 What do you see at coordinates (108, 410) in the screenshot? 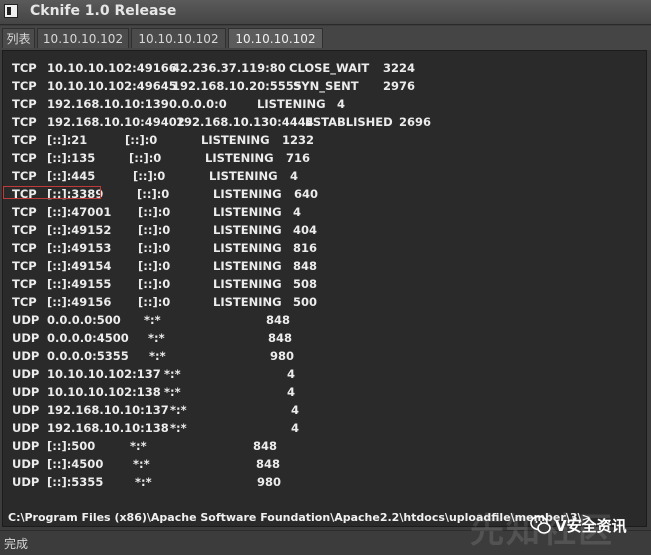
I see `local-address-cell: 192.168.10.10:137` at bounding box center [108, 410].